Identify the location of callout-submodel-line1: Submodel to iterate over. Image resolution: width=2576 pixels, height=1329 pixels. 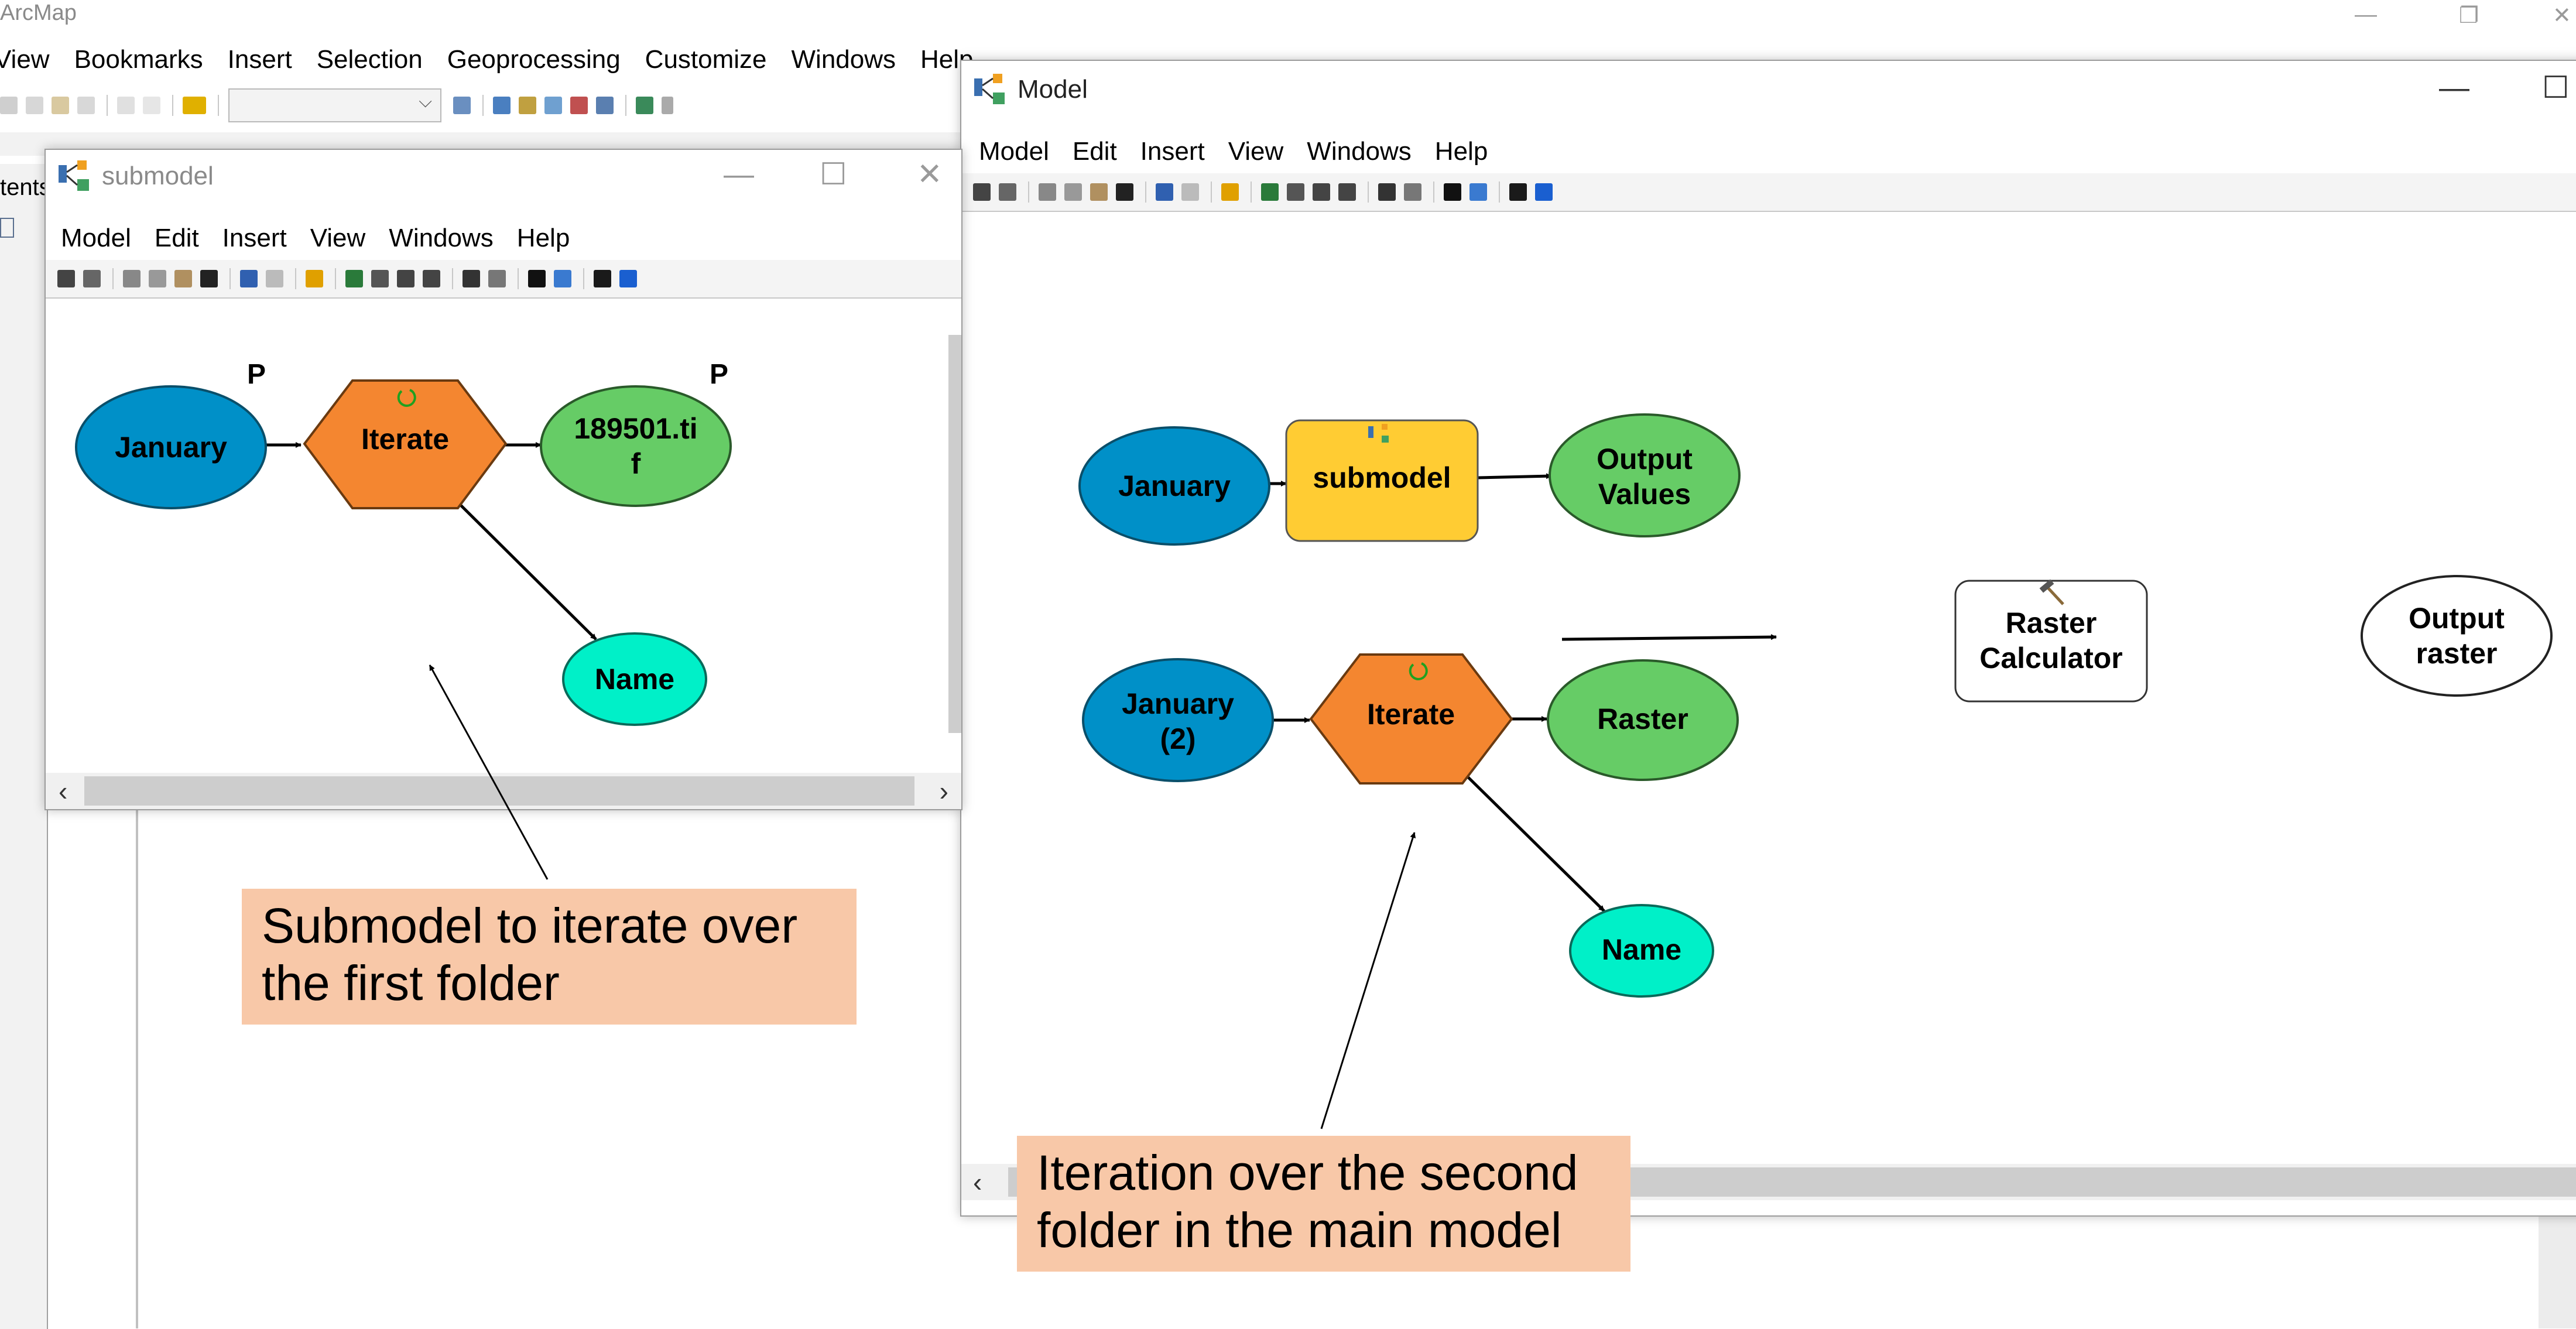
(530, 925).